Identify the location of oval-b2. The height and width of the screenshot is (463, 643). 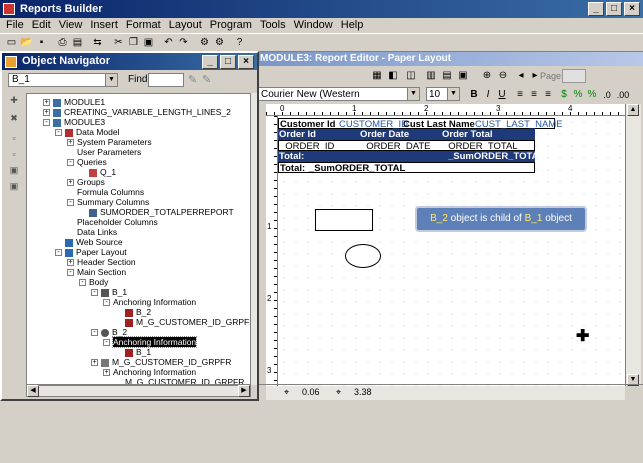
(363, 256).